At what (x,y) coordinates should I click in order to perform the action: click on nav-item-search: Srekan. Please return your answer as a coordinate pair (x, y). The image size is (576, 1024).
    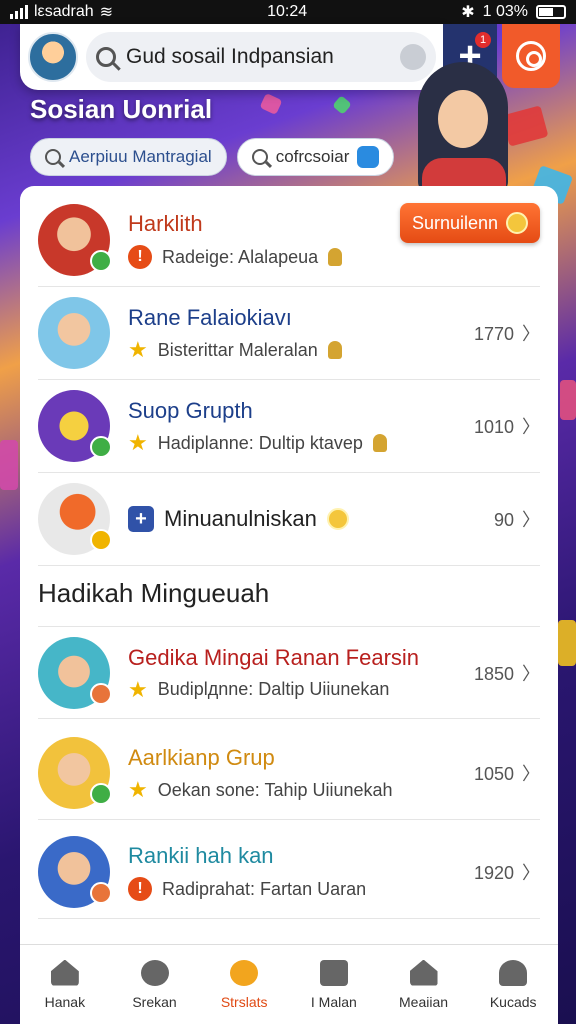
    Looking at the image, I should click on (155, 984).